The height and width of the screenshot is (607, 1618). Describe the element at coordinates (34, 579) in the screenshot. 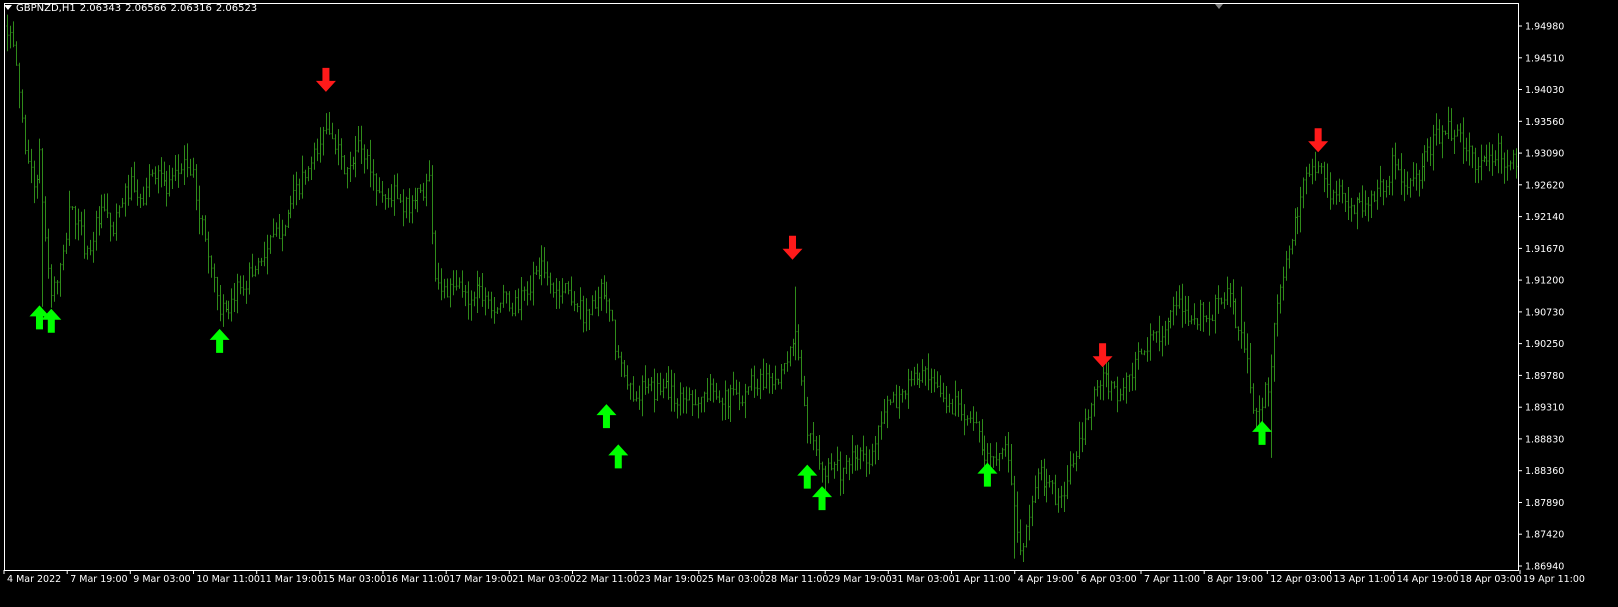

I see `x-axis-label: 4 Mar 2022` at that location.